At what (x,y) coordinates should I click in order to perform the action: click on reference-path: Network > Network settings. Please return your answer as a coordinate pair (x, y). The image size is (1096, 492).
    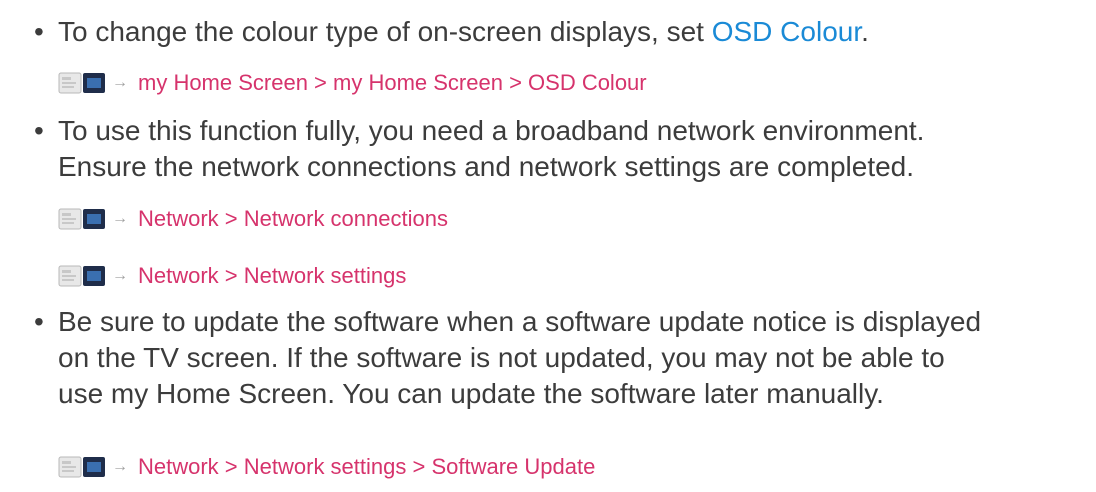
    Looking at the image, I should click on (272, 276).